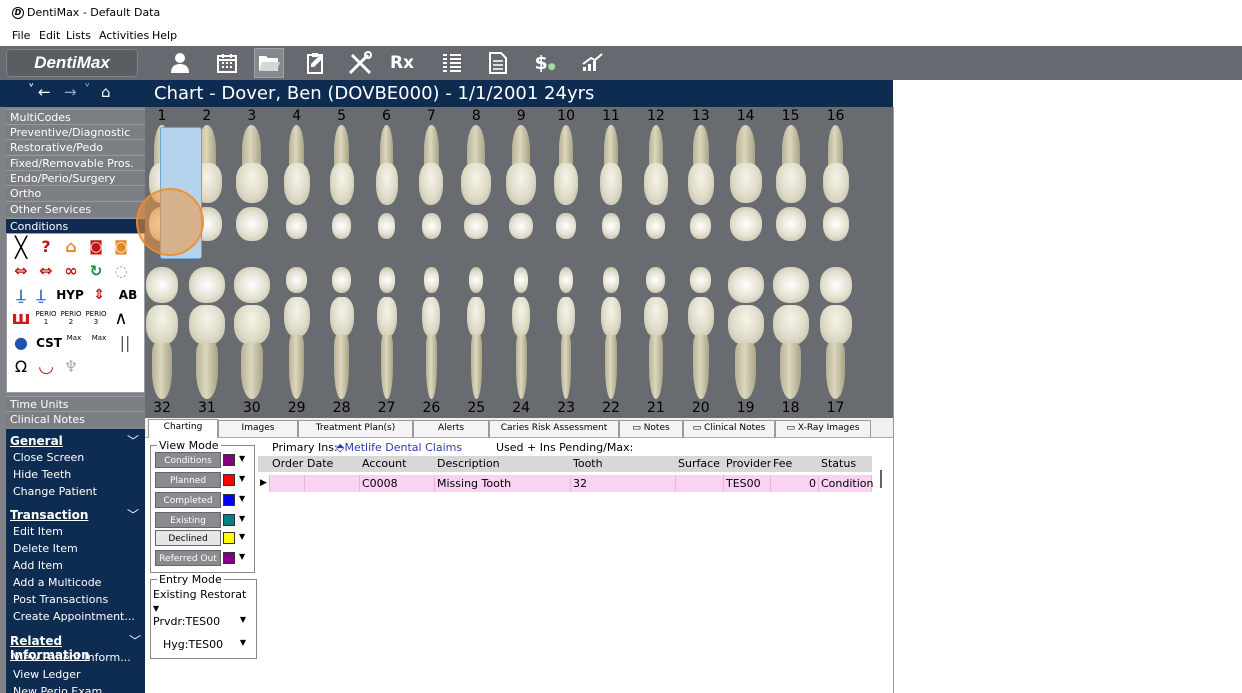  I want to click on tooth-number: 13, so click(701, 116).